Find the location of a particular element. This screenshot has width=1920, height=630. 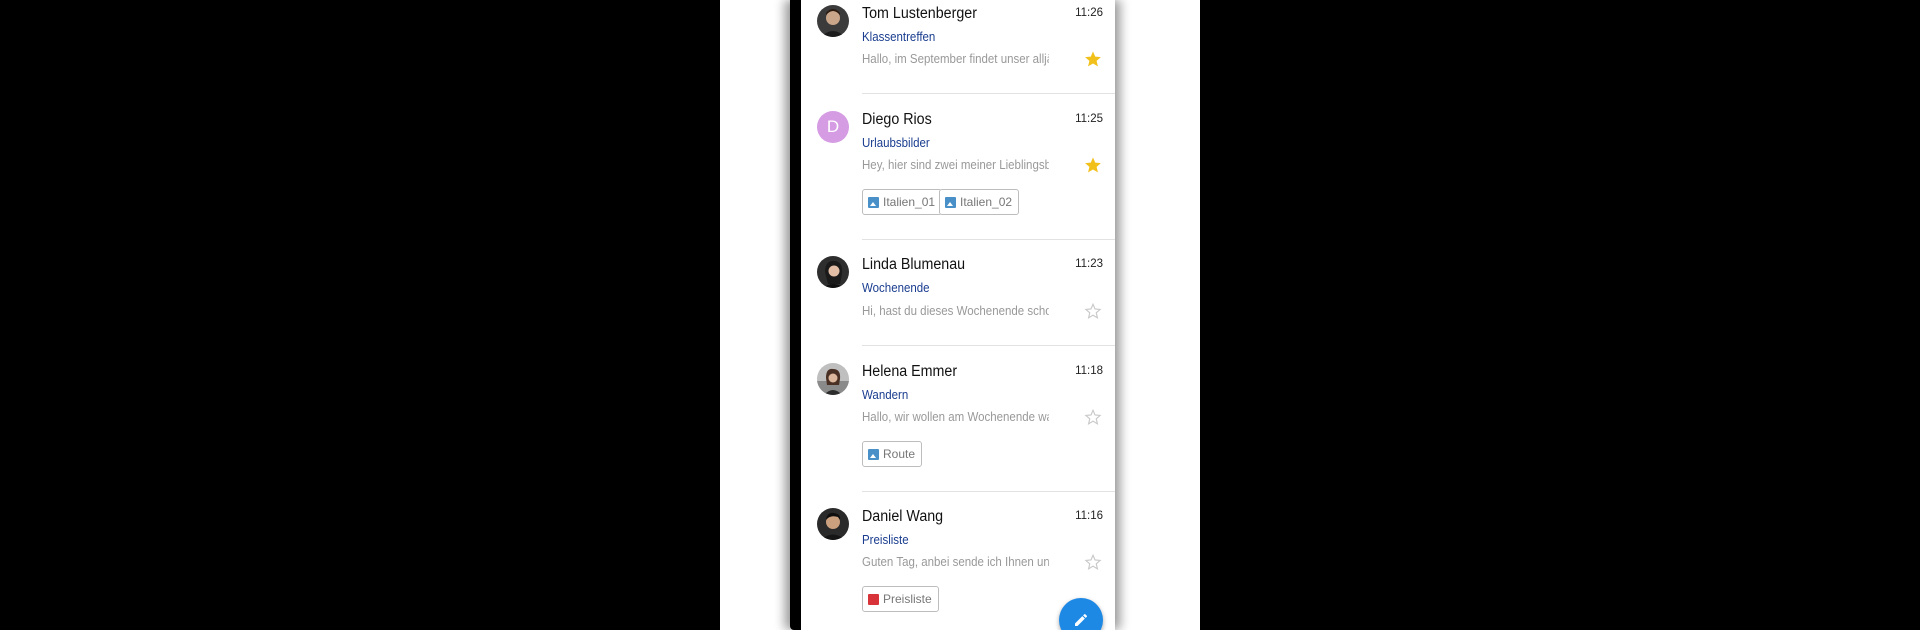

attachment-label: Route is located at coordinates (899, 454).